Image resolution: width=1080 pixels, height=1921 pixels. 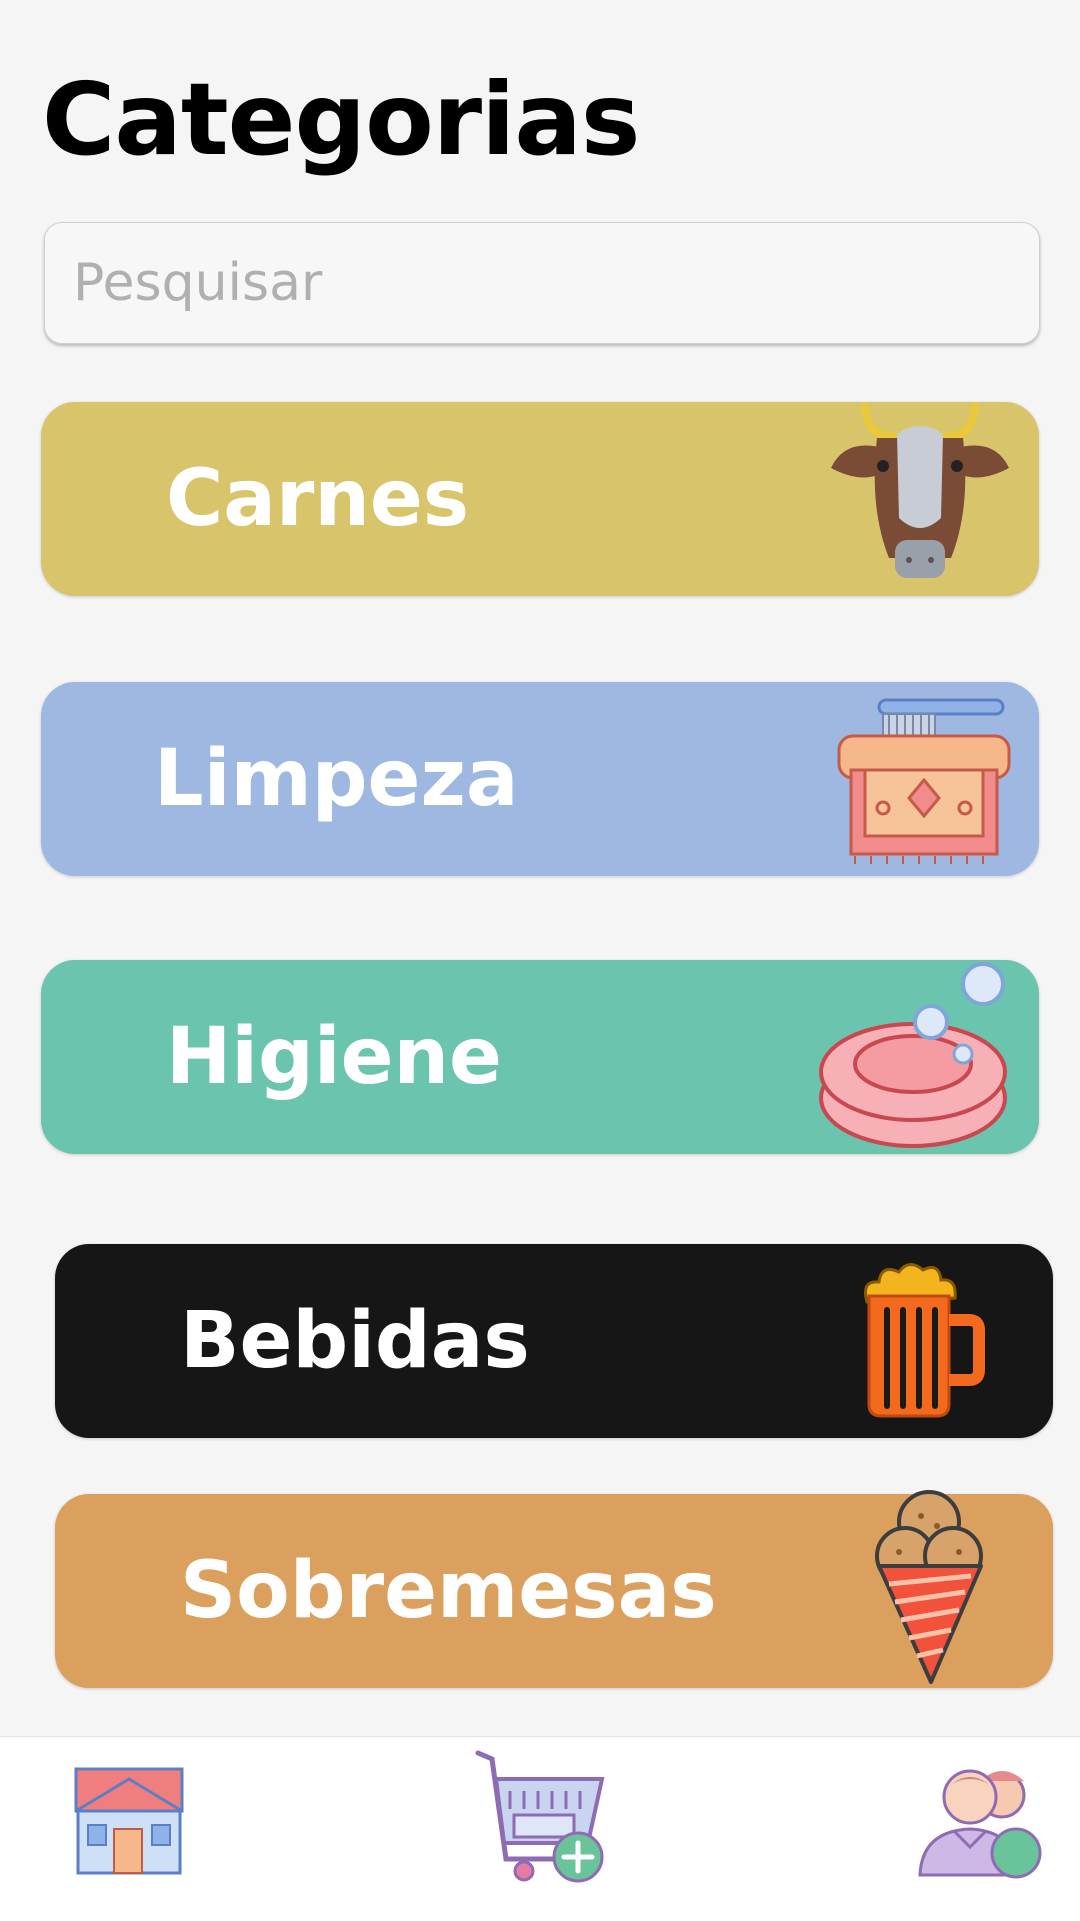 I want to click on bottom-nav, so click(x=540, y=1828).